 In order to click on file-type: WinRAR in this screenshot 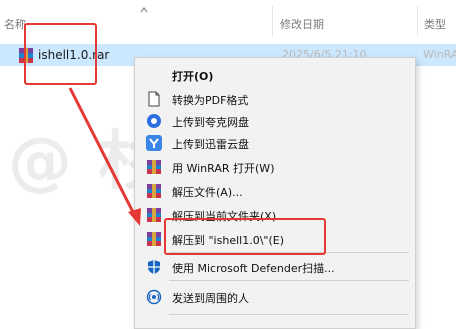, I will do `click(439, 54)`.